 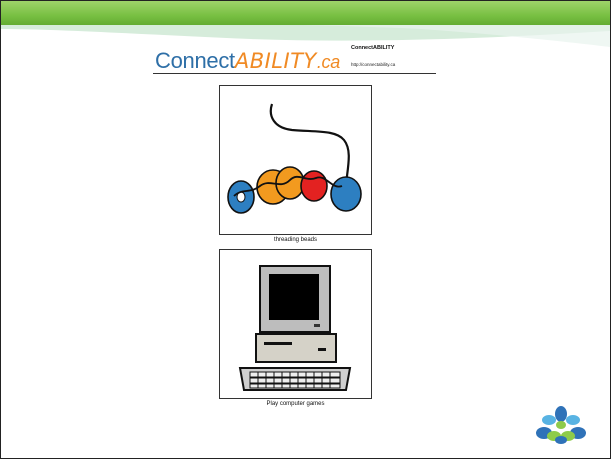 What do you see at coordinates (295, 328) in the screenshot?
I see `computer-icon` at bounding box center [295, 328].